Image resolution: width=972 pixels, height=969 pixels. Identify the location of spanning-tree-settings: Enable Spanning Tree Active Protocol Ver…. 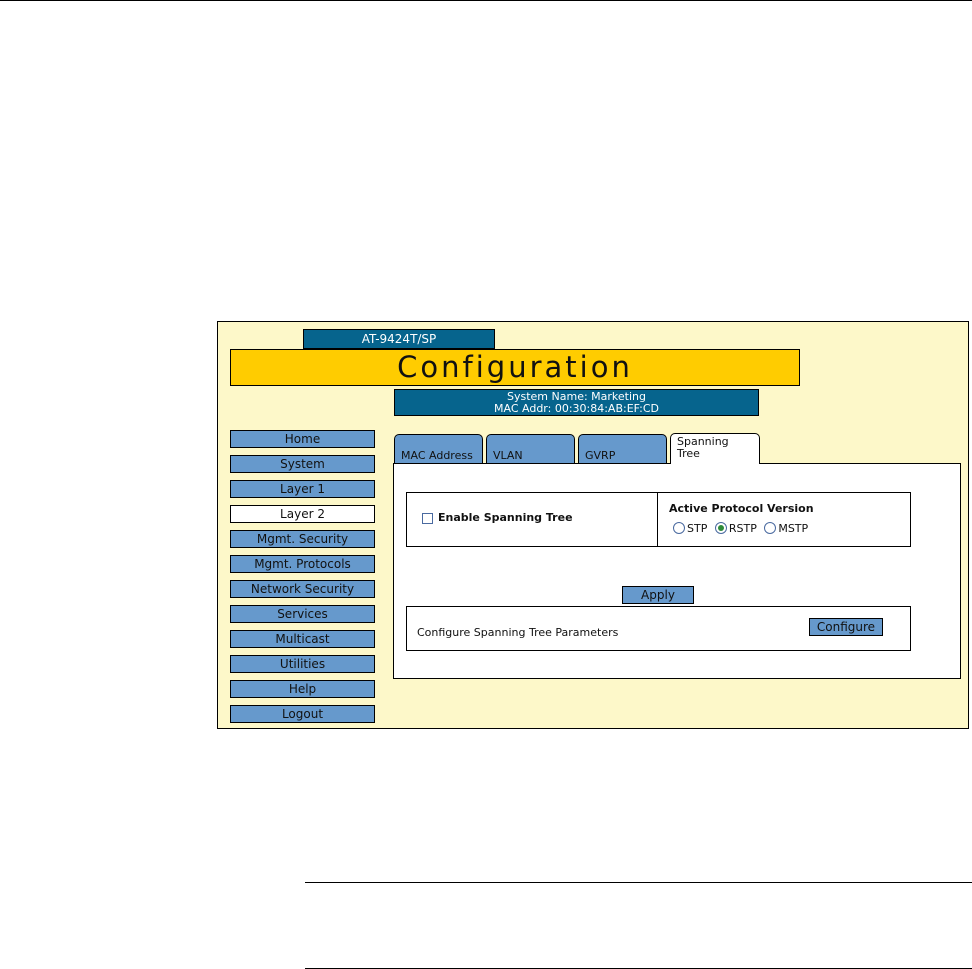
(658, 519).